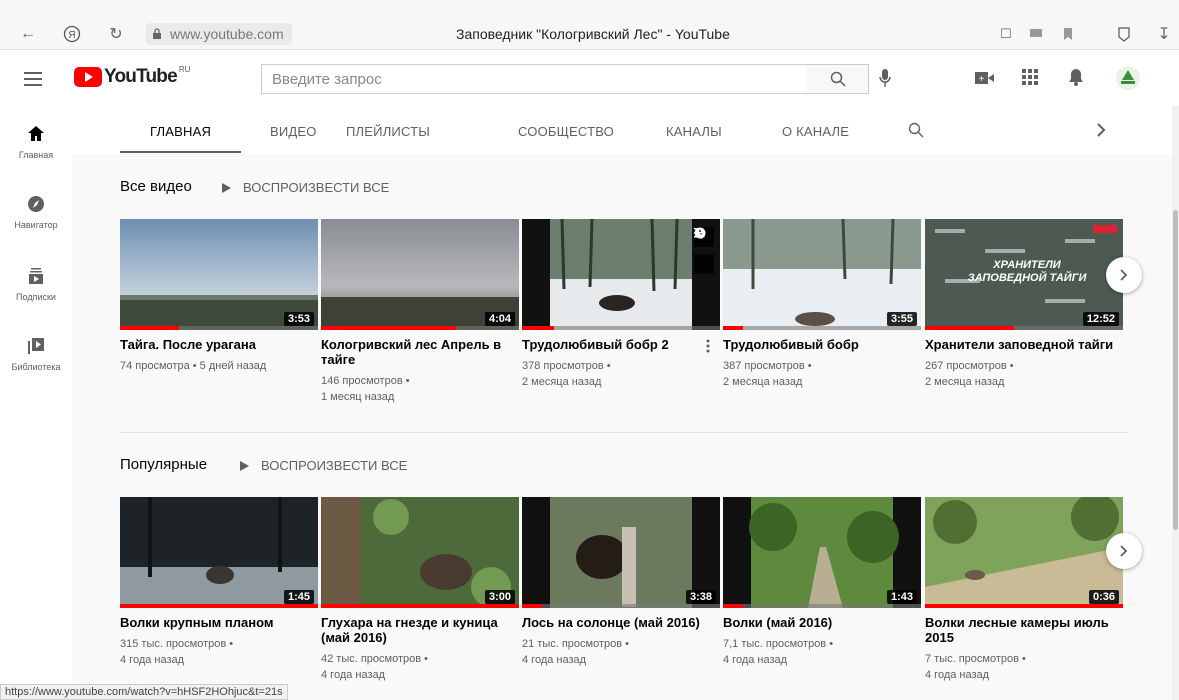 The height and width of the screenshot is (700, 1179). What do you see at coordinates (975, 659) in the screenshot?
I see `video-views: 7 тыс. просмотров •` at bounding box center [975, 659].